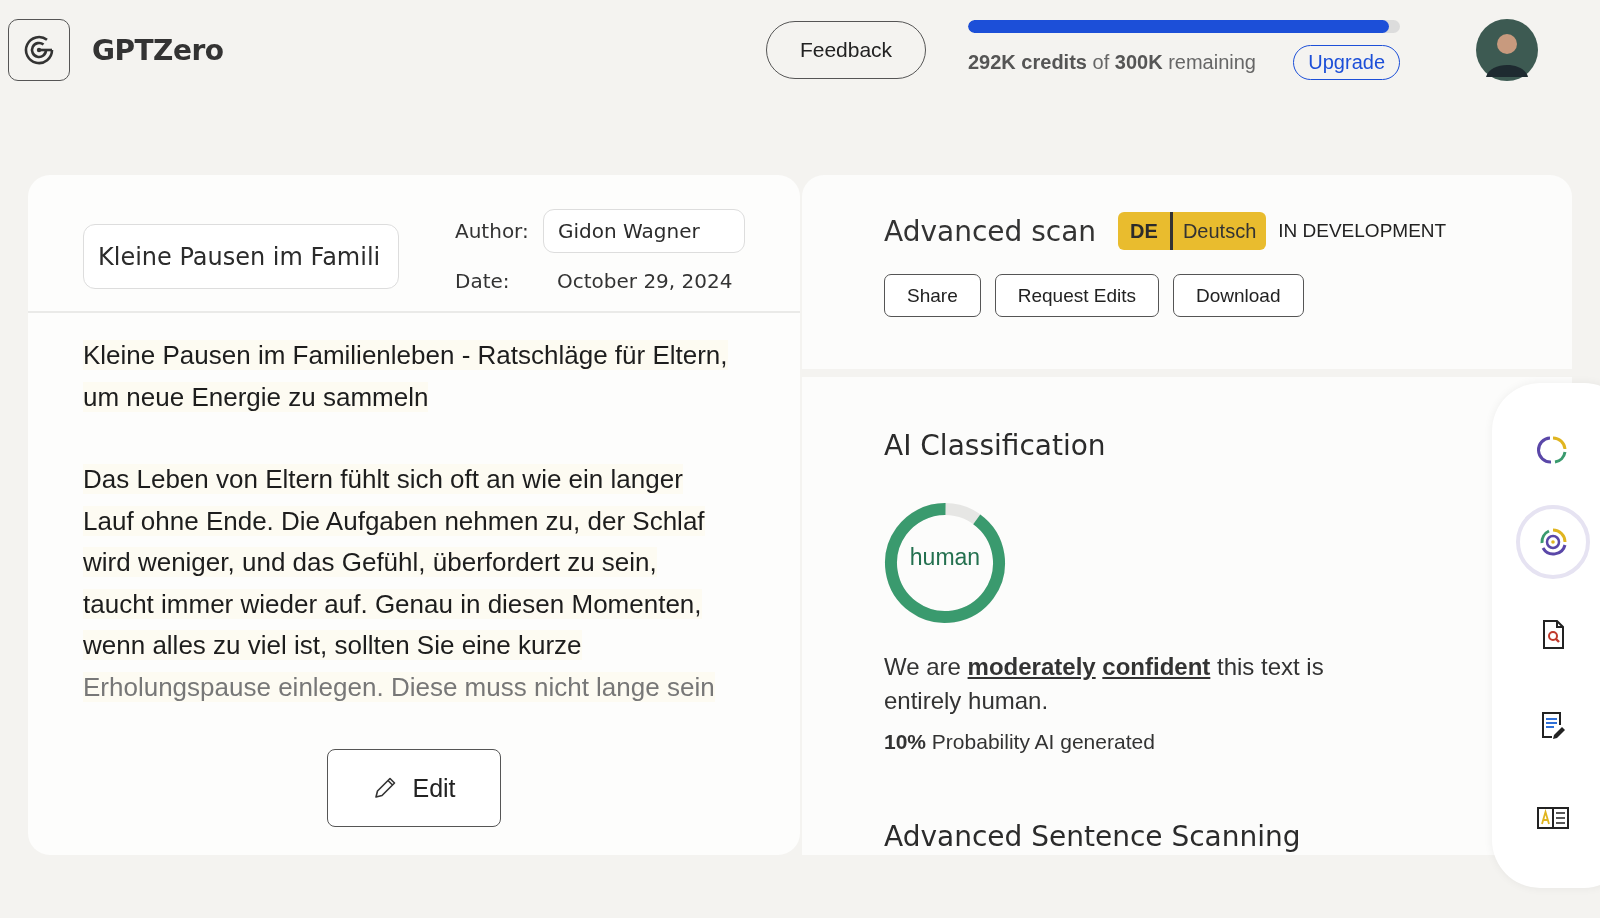 The width and height of the screenshot is (1600, 918). I want to click on author-label: Author:, so click(492, 231).